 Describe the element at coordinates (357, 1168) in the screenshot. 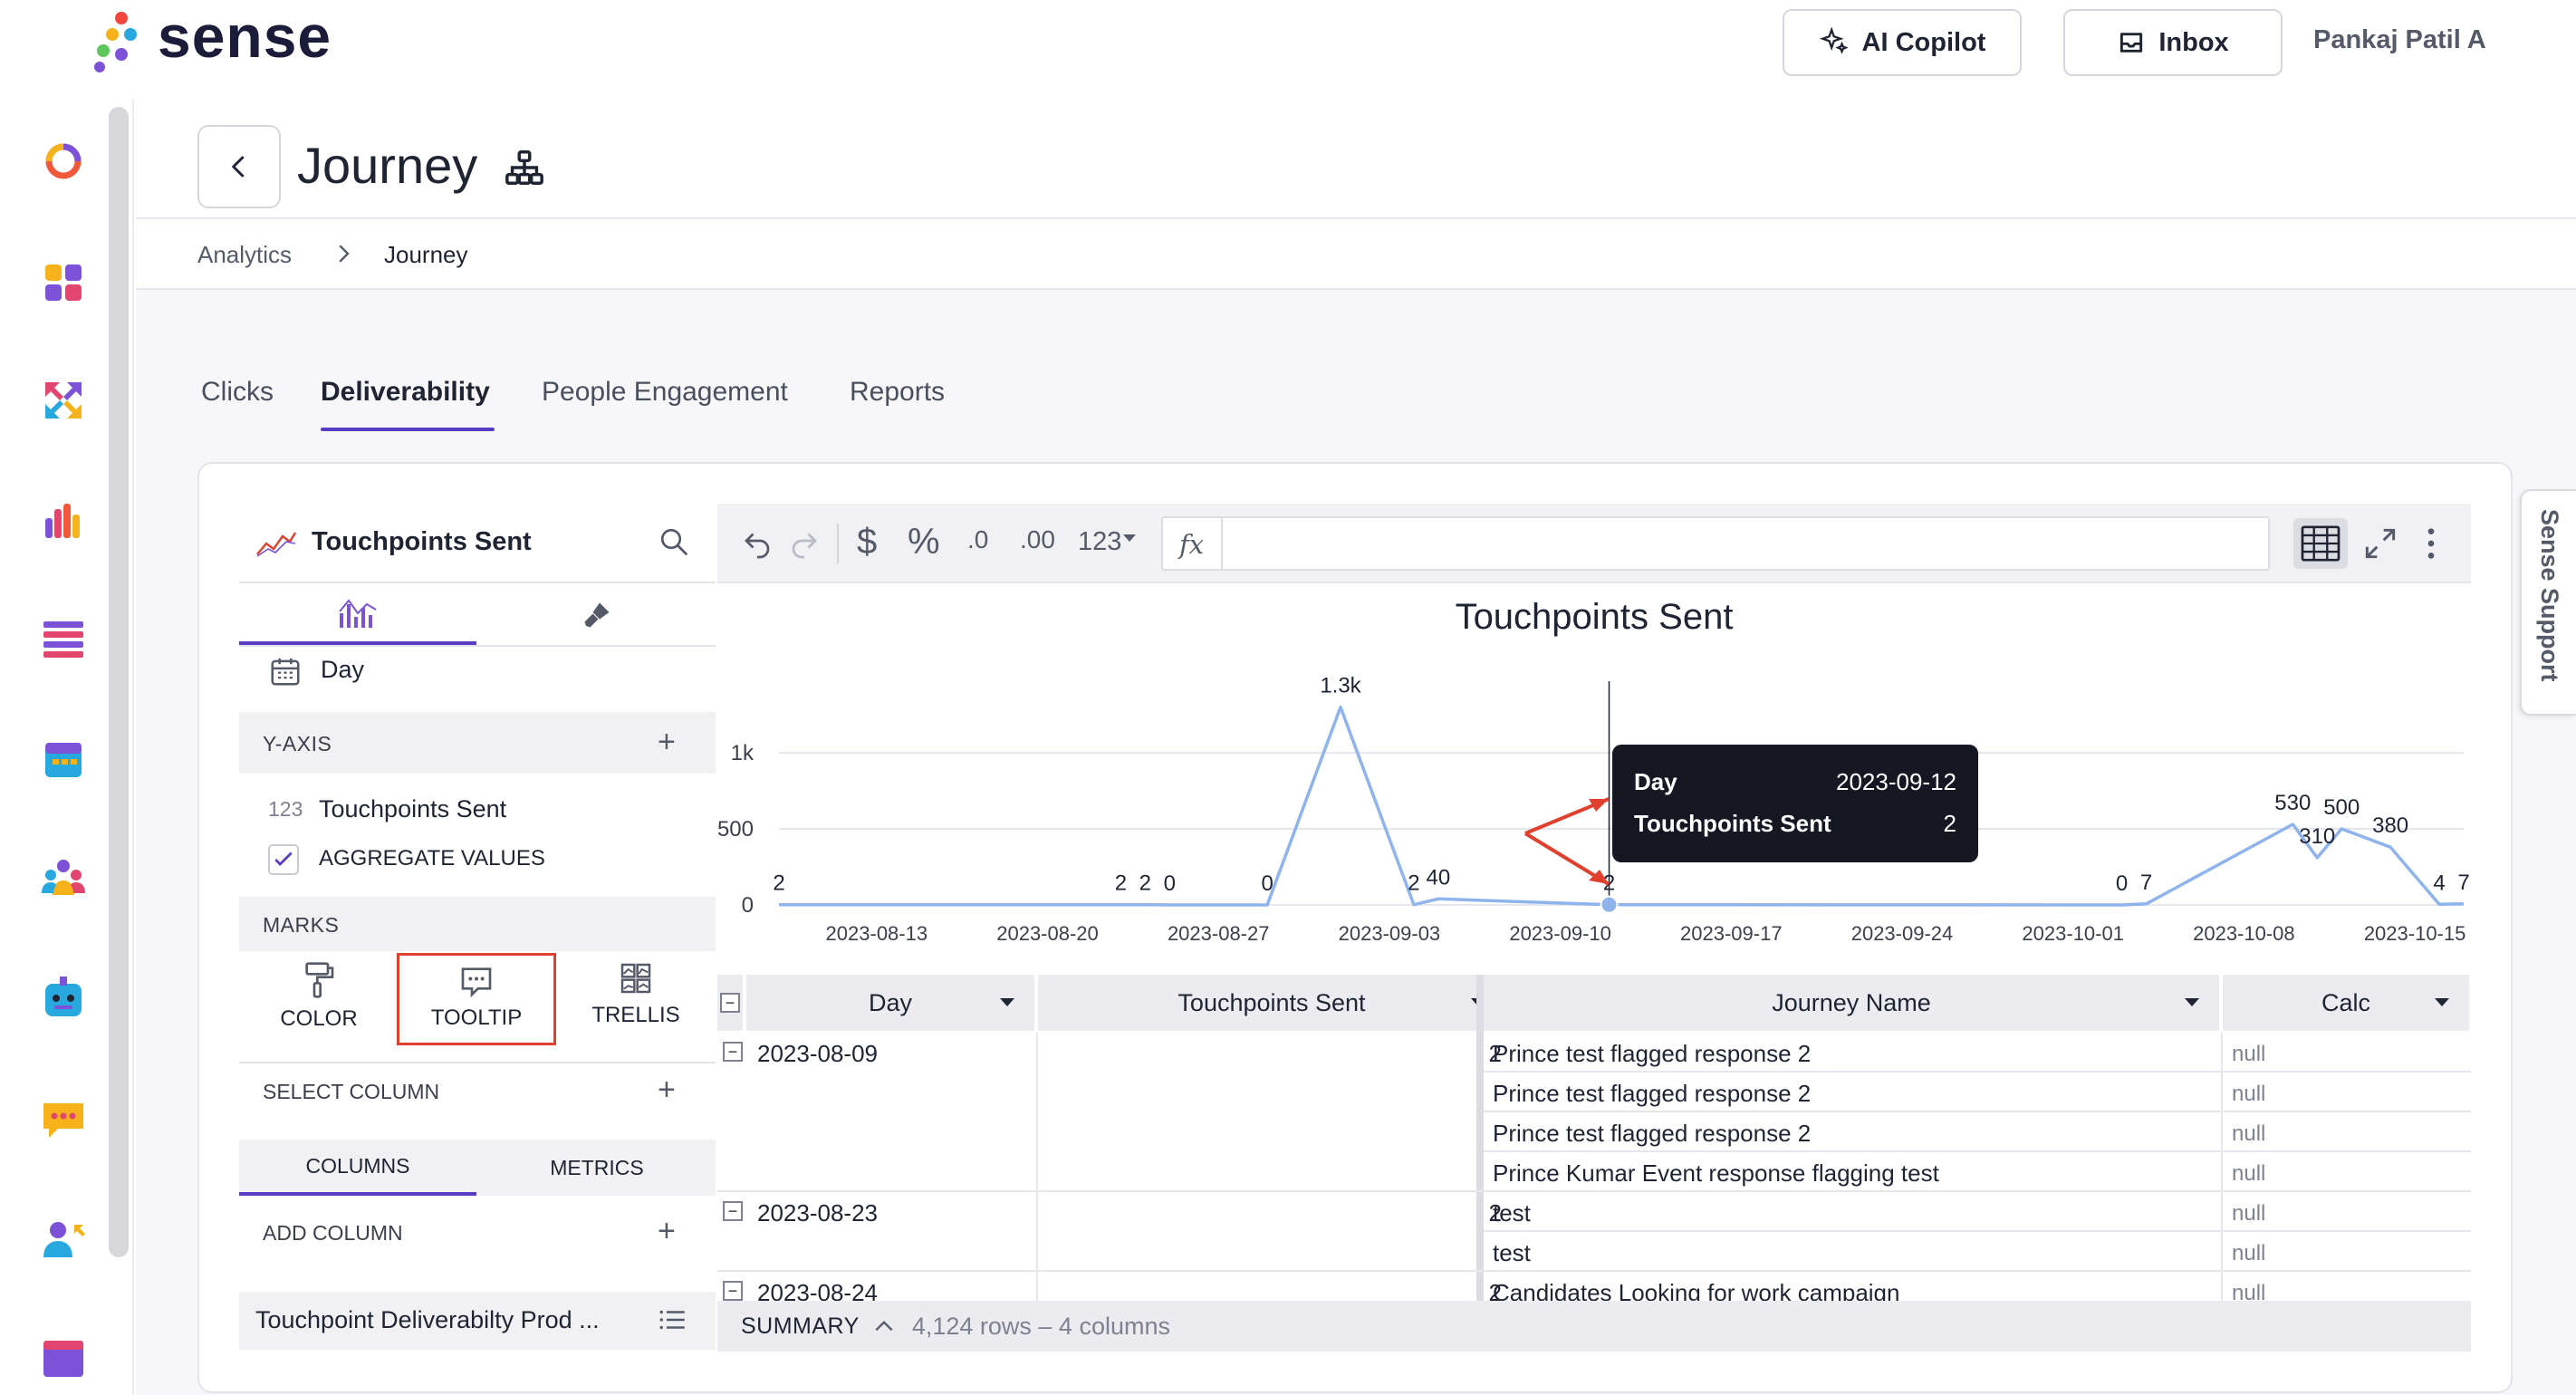

I see `subtab-columns: COLUMNS` at that location.